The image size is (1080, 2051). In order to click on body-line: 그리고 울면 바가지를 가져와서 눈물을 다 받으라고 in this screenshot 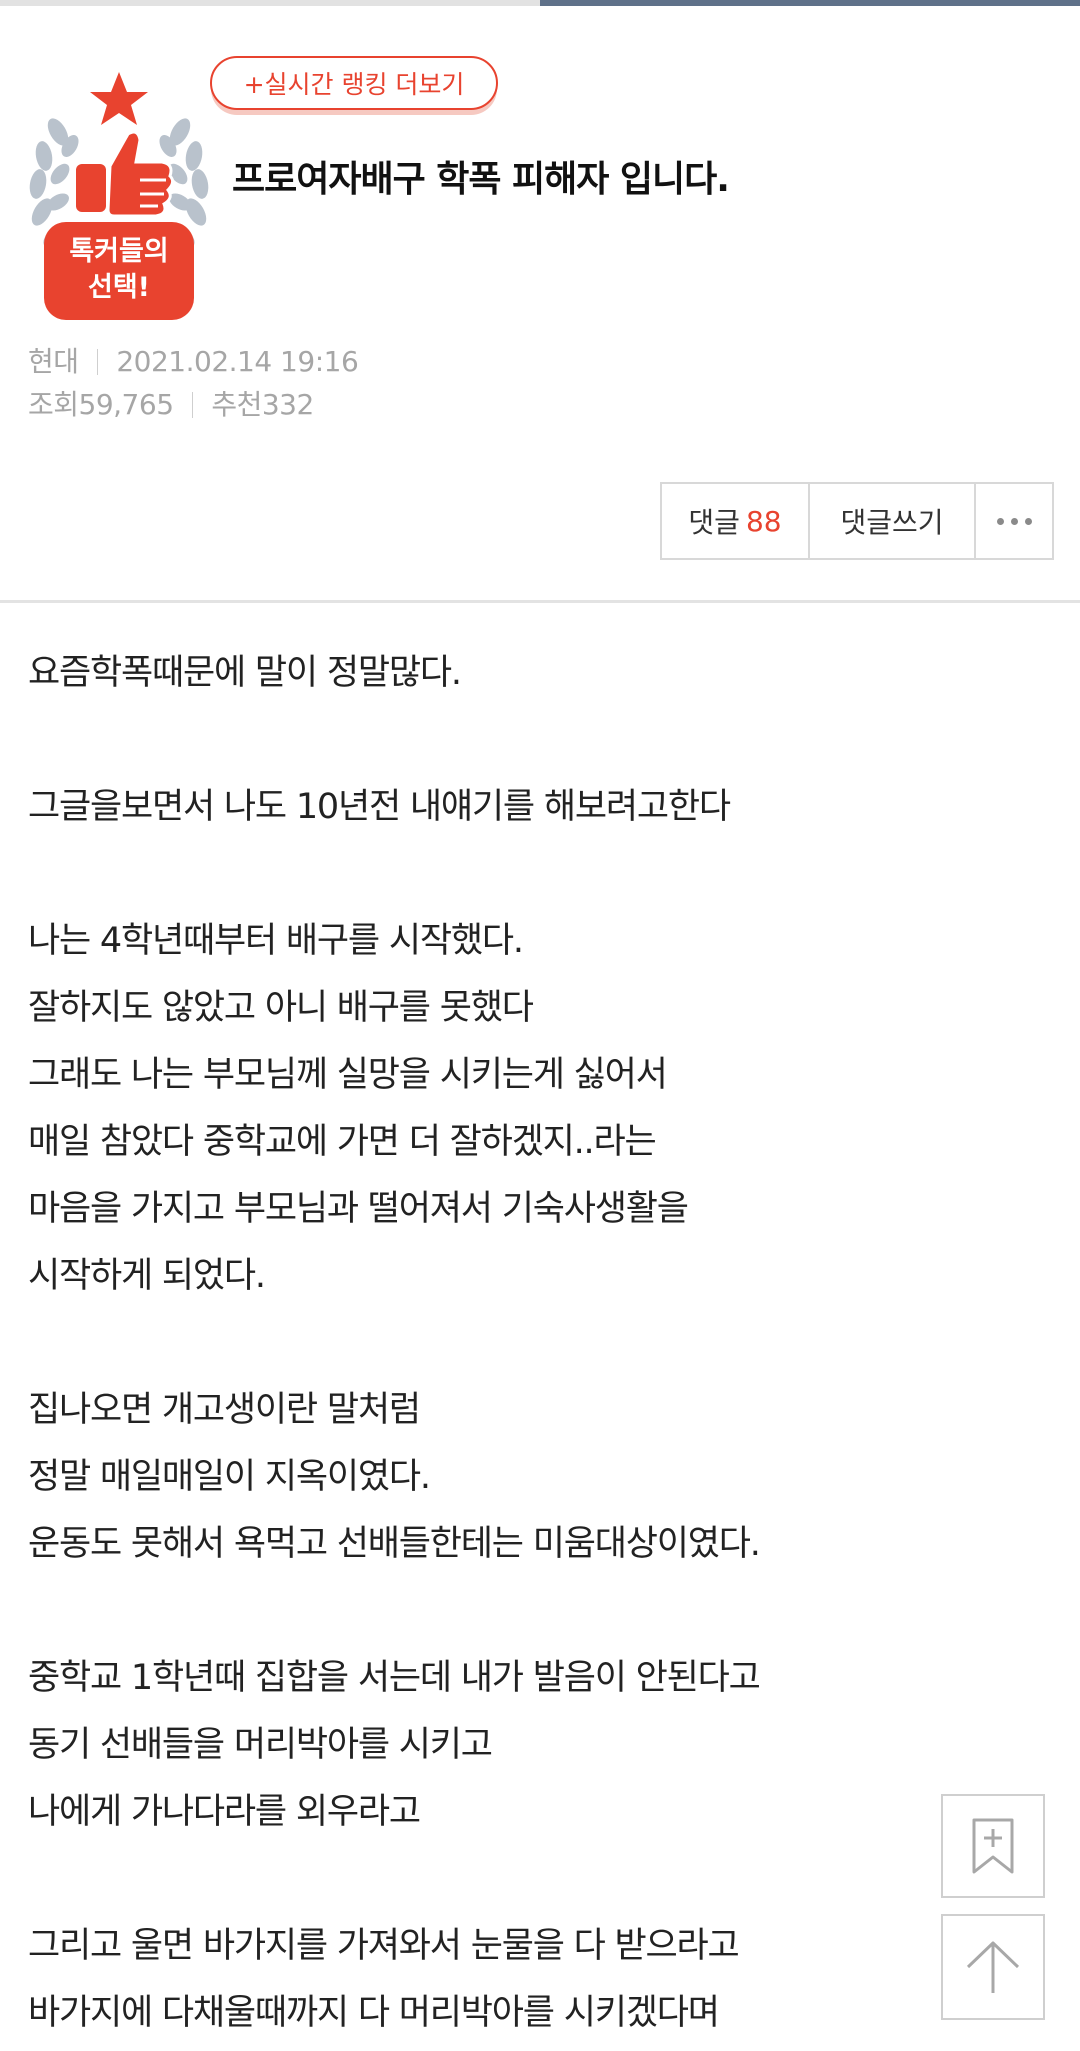, I will do `click(384, 1946)`.